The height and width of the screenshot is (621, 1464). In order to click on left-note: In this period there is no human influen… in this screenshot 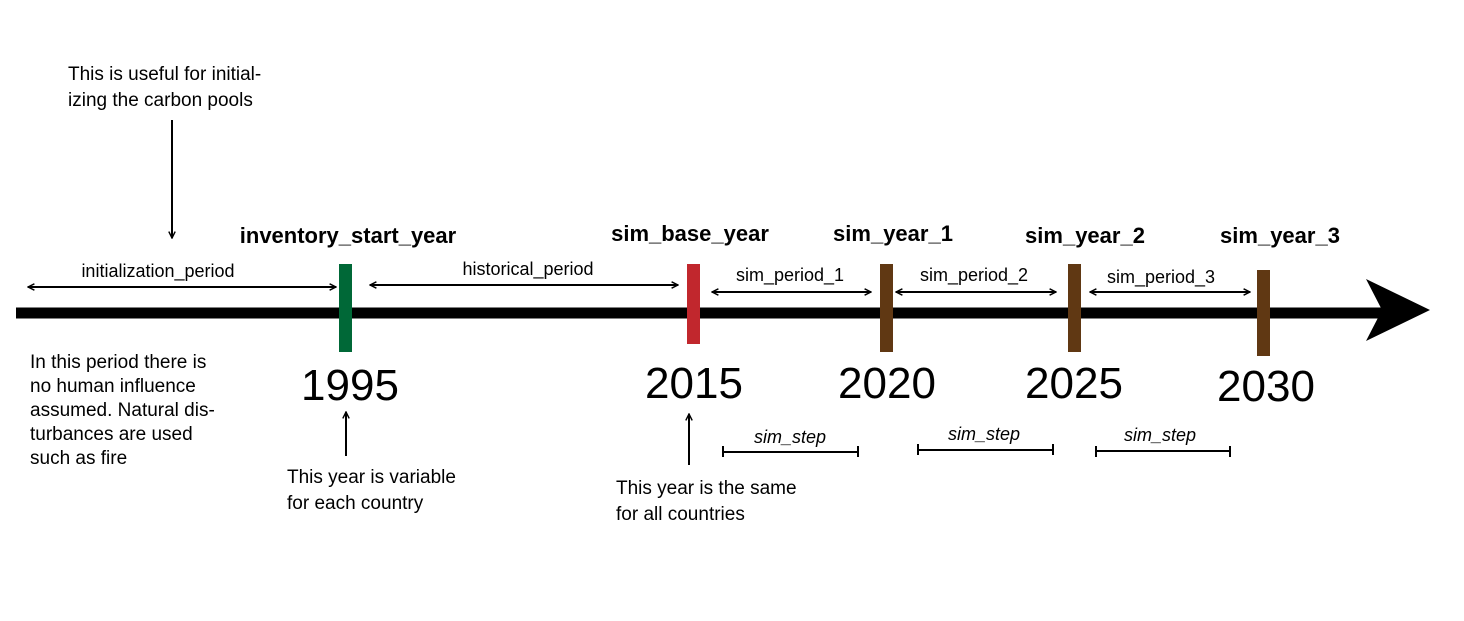, I will do `click(125, 410)`.